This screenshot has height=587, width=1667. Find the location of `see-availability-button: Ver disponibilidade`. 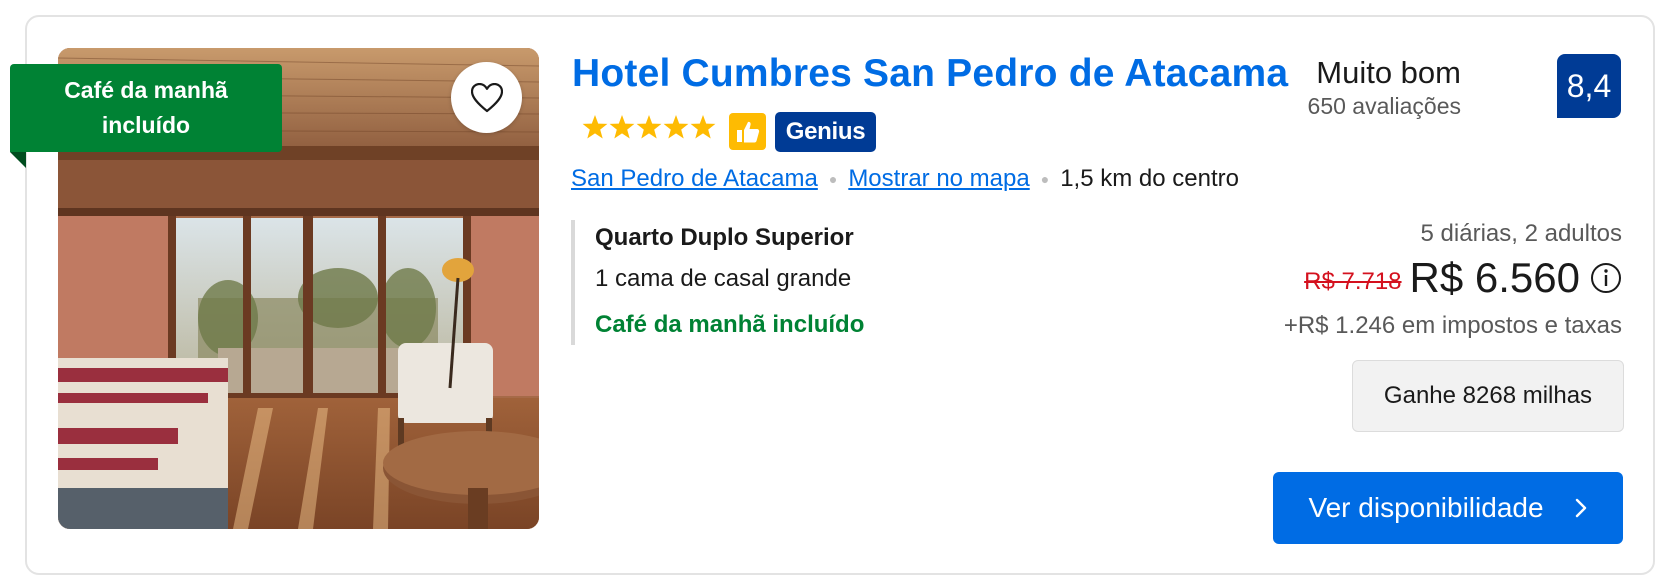

see-availability-button: Ver disponibilidade is located at coordinates (1448, 508).